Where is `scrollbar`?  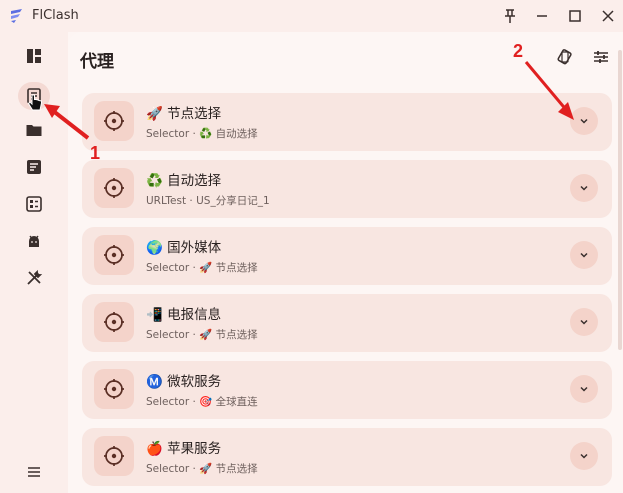 scrollbar is located at coordinates (620, 262).